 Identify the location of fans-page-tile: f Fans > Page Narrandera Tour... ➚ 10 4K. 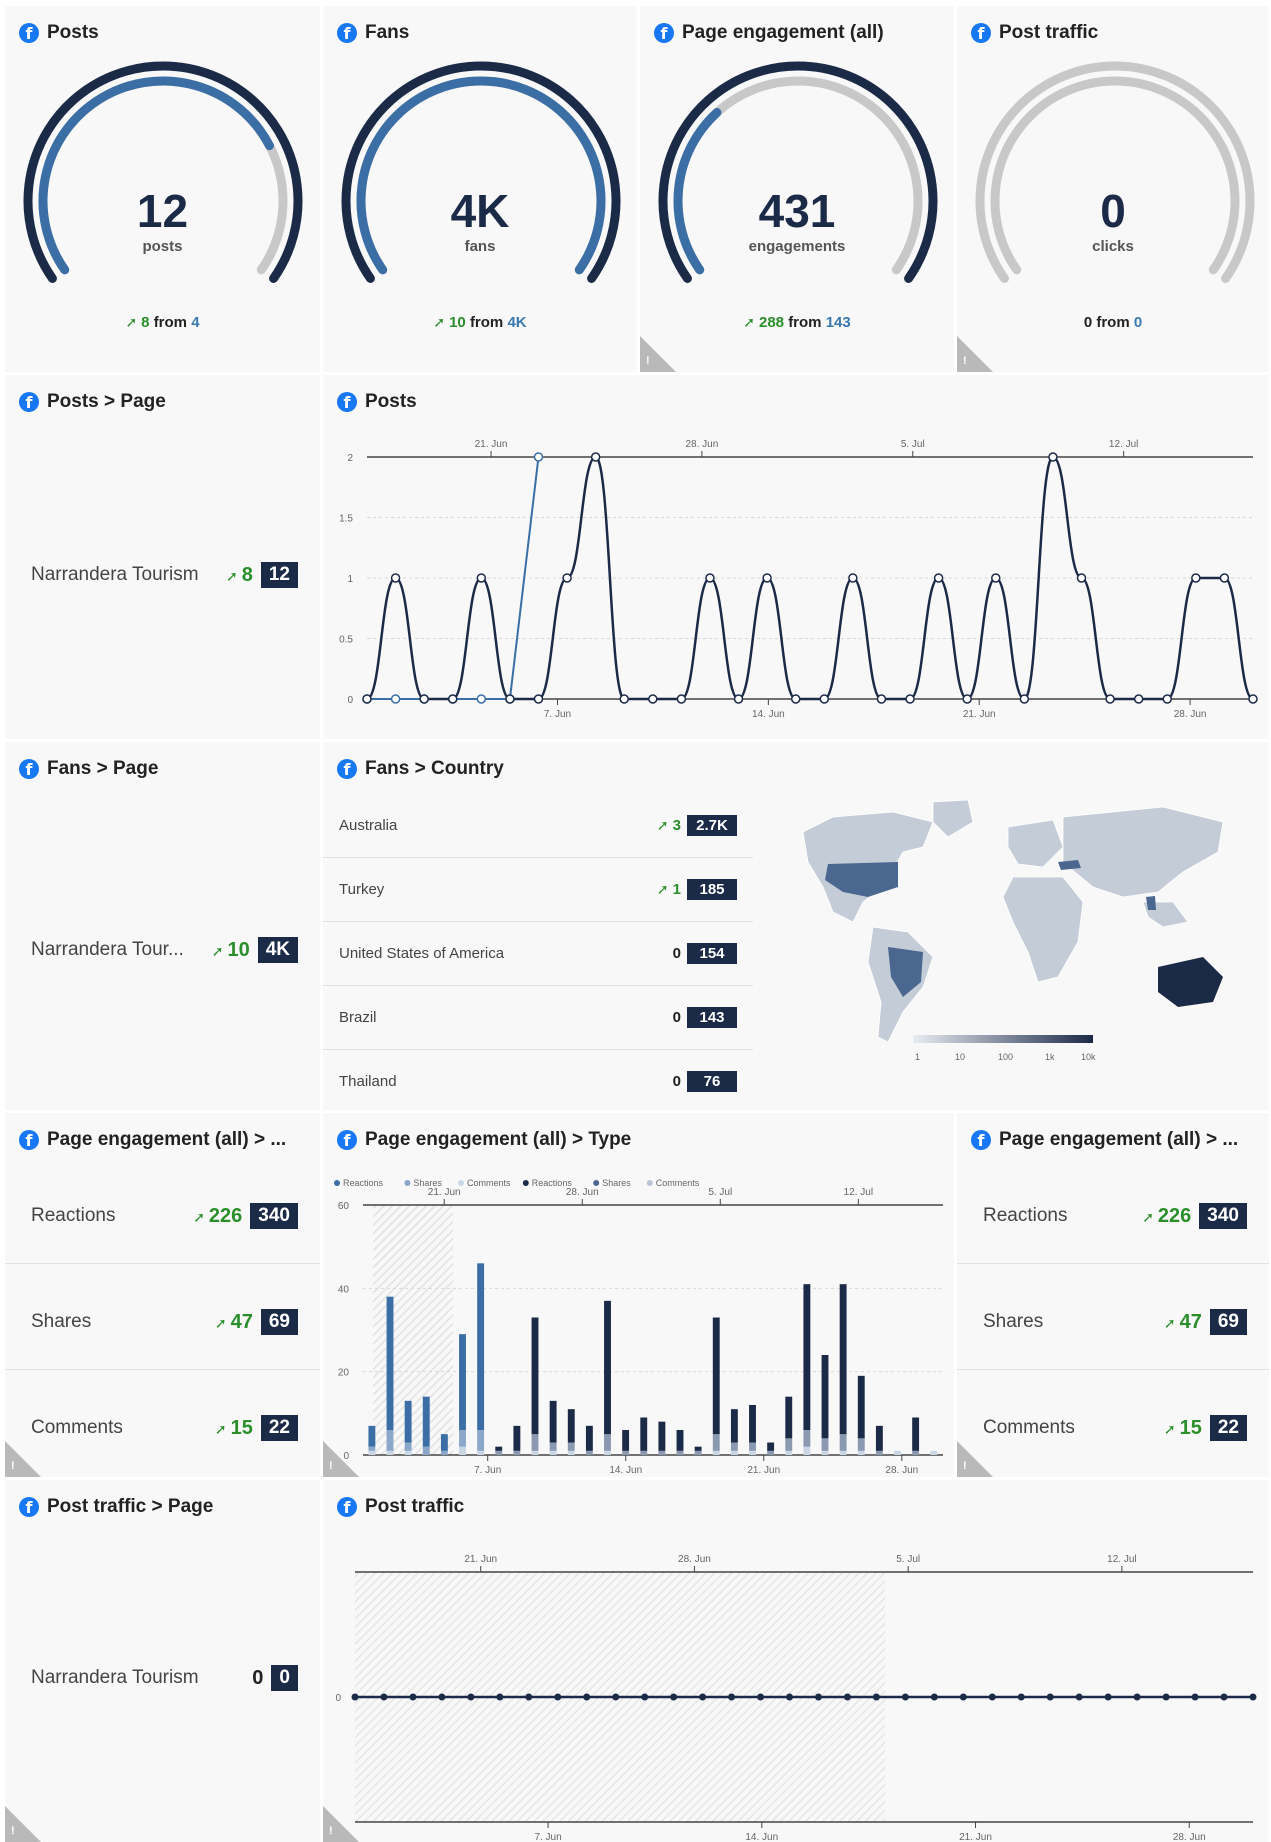
(162, 926).